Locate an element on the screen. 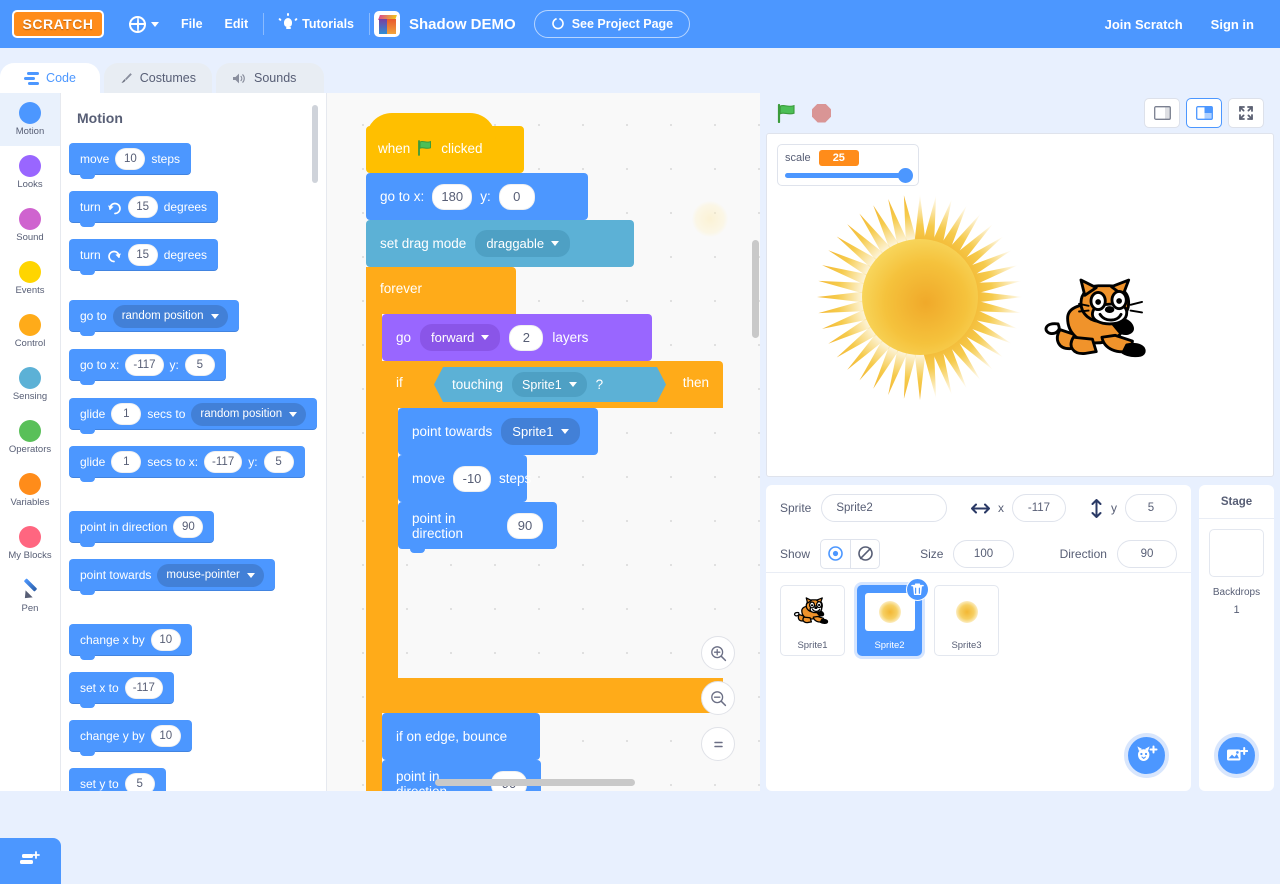 The width and height of the screenshot is (1280, 884). block-touching-predicate: touching Sprite1 ? is located at coordinates (550, 384).